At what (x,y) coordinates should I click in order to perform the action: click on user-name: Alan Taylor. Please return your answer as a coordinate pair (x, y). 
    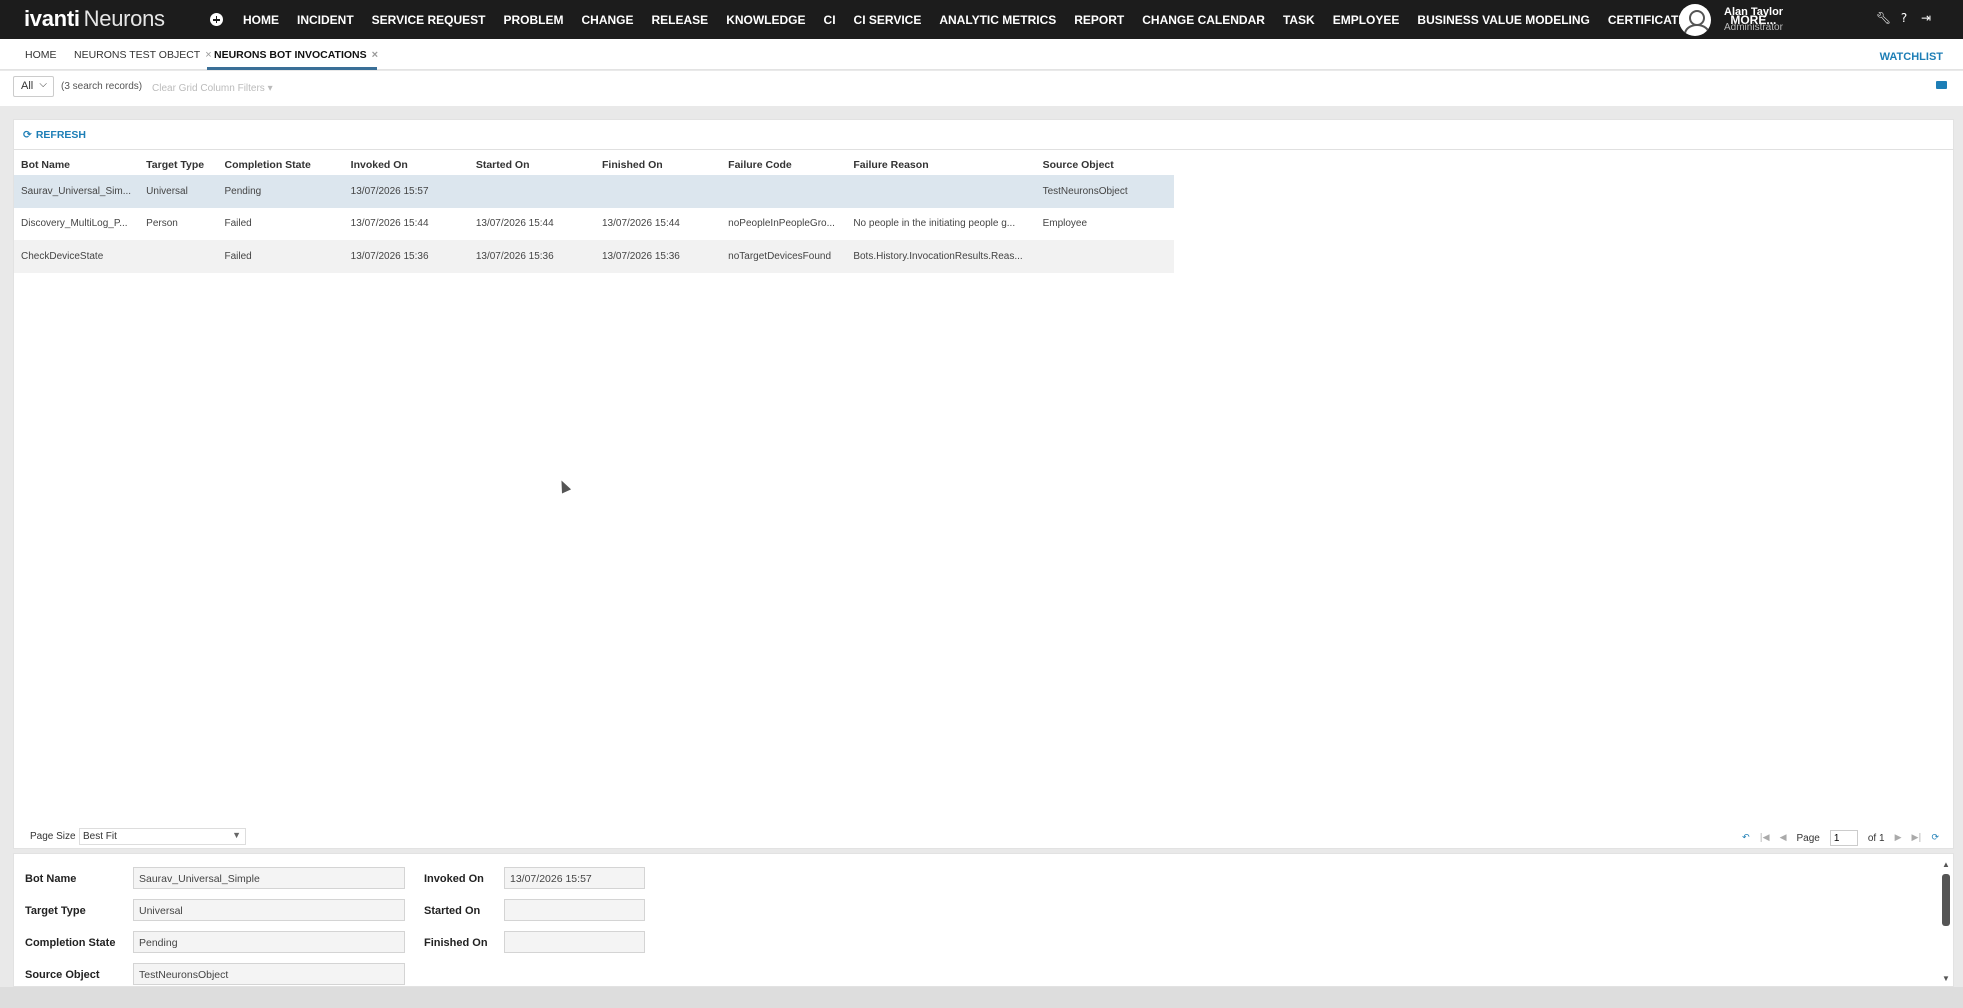
    Looking at the image, I should click on (1753, 12).